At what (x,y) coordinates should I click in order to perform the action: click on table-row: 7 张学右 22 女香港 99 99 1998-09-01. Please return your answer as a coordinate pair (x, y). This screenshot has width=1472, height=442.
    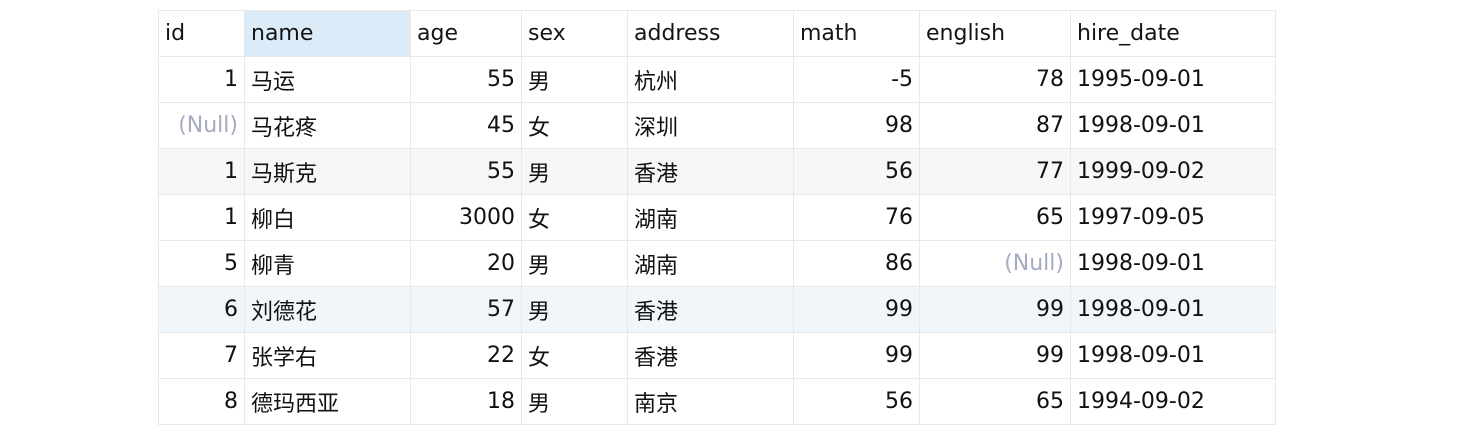
    Looking at the image, I should click on (717, 355).